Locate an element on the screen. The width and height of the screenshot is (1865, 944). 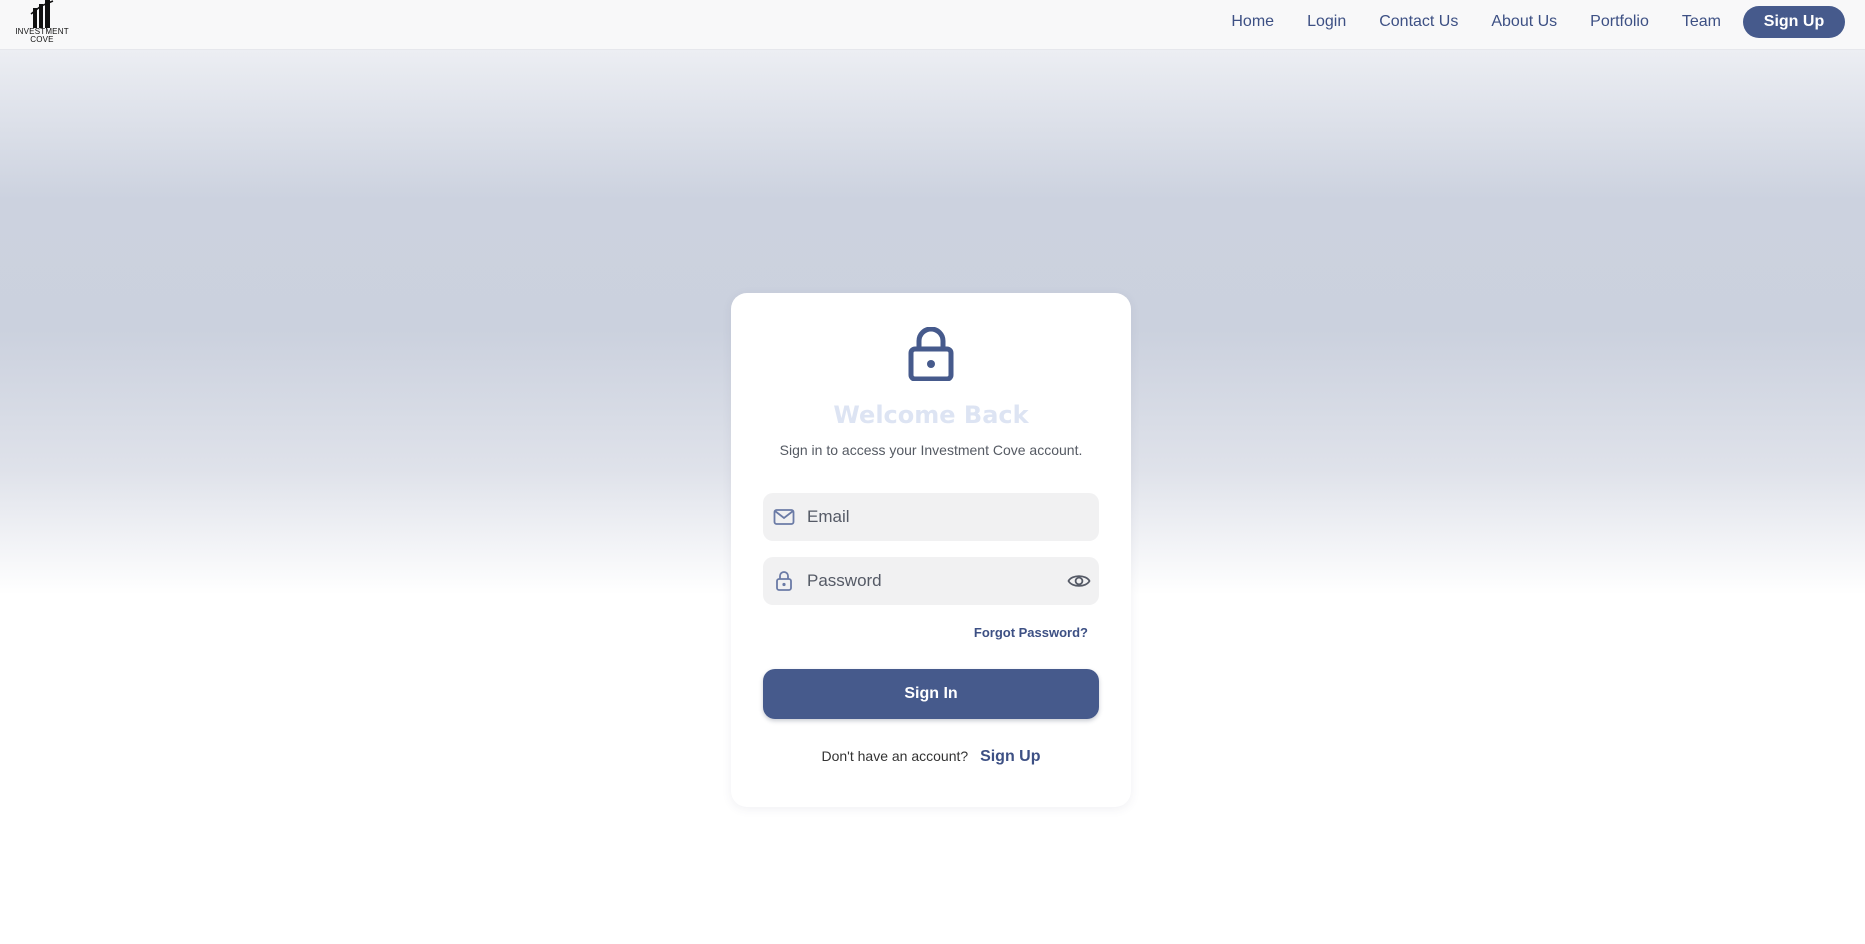
password-input is located at coordinates (932, 581).